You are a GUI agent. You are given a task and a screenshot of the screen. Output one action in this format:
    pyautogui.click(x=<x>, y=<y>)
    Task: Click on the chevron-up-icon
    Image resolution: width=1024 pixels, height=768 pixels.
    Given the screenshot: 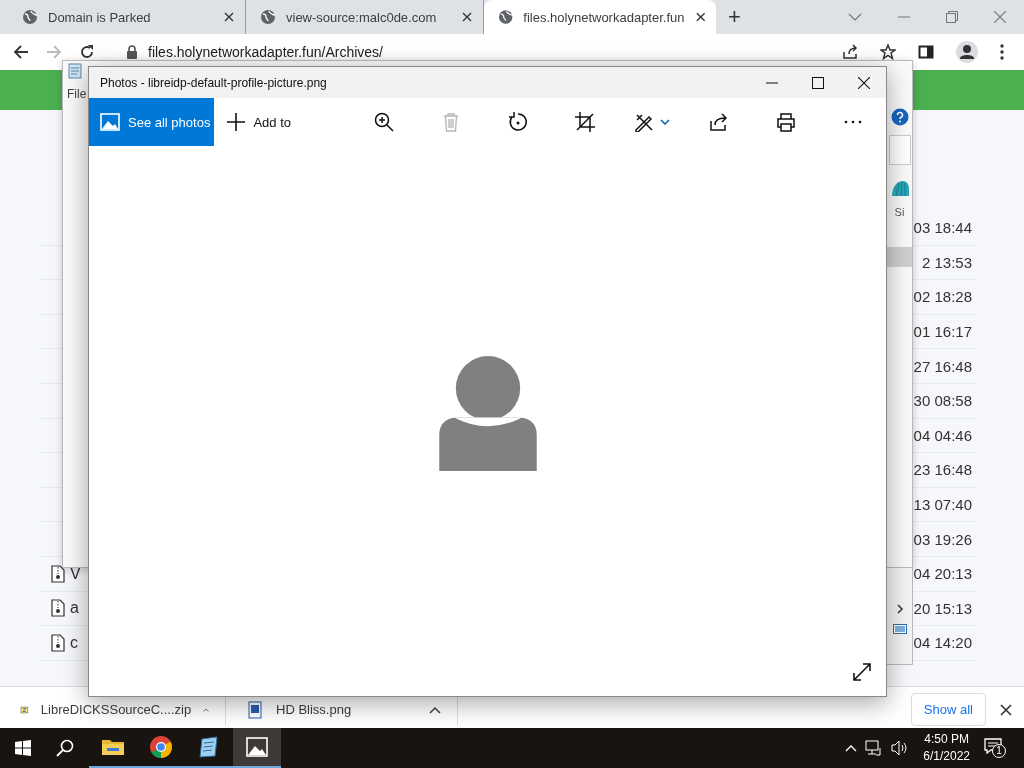 What is the action you would take?
    pyautogui.click(x=851, y=748)
    